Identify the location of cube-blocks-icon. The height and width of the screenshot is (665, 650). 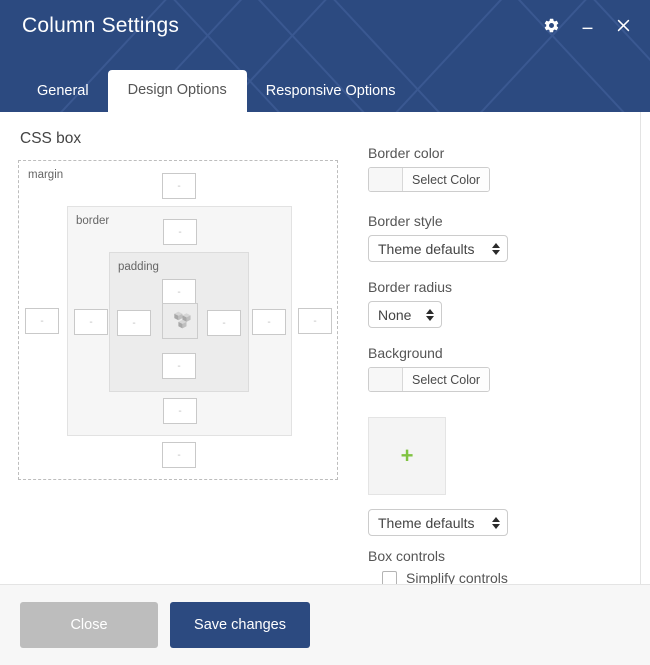
(182, 320).